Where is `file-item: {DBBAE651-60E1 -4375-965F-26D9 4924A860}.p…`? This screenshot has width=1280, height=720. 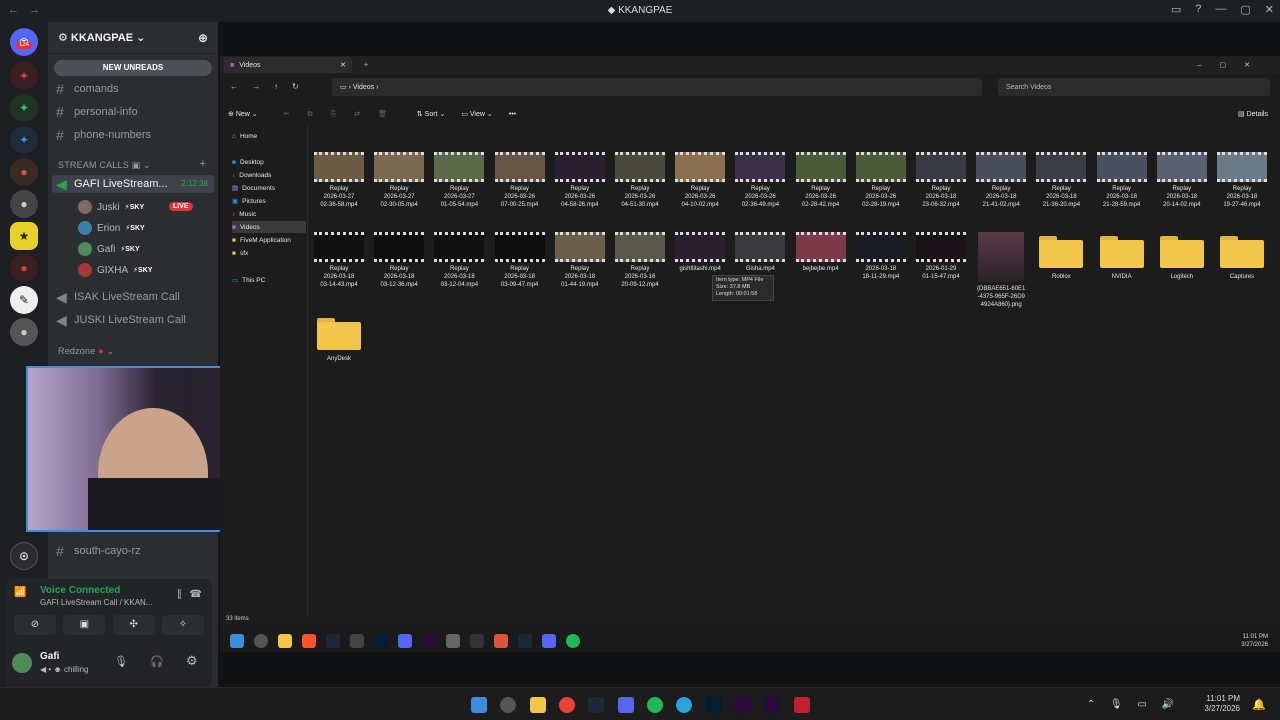
file-item: {DBBAE651-60E1 -4375-965F-26D9 4924A860}.p… is located at coordinates (1001, 270).